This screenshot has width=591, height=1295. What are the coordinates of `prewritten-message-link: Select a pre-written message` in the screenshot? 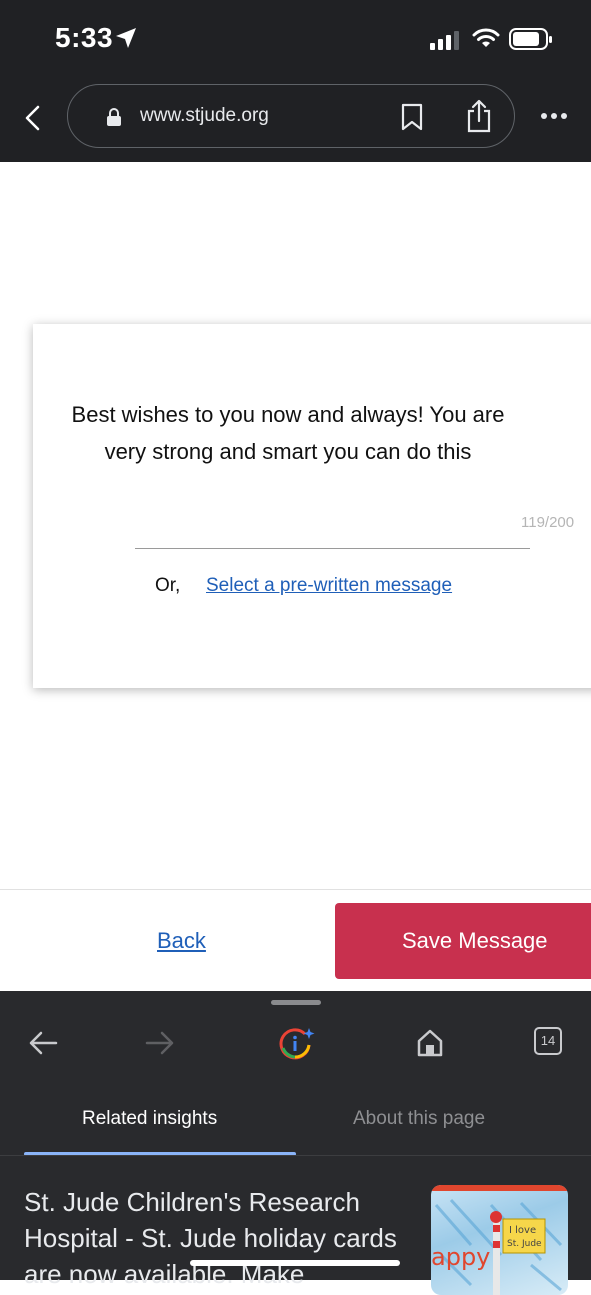 It's located at (329, 586).